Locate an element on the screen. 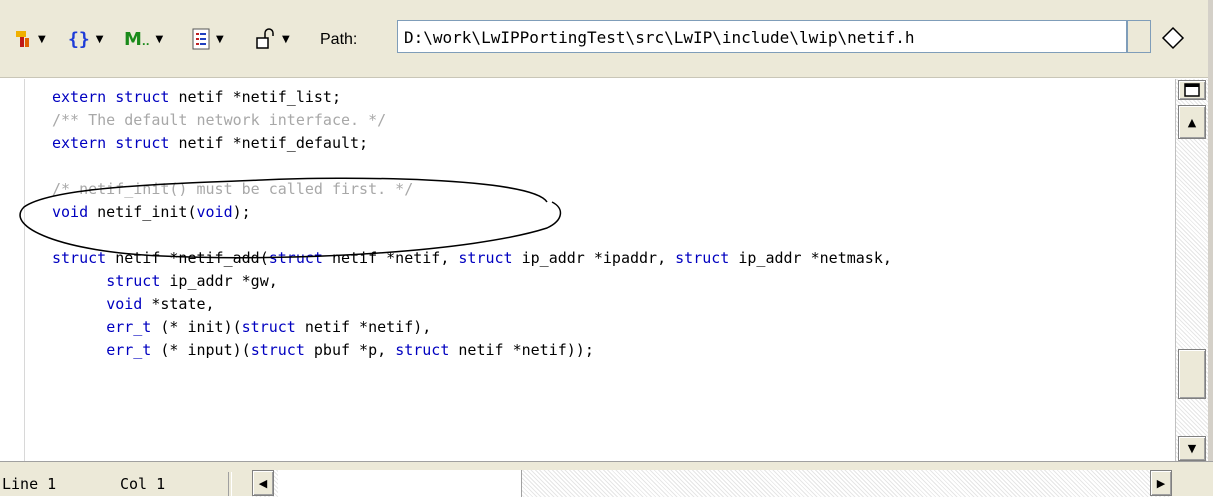  code-token: netif *netif_default; is located at coordinates (273, 143).